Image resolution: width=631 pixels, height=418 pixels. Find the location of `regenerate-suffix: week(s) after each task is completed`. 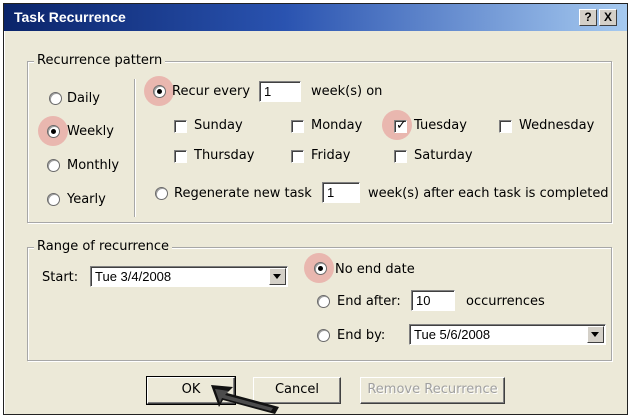

regenerate-suffix: week(s) after each task is completed is located at coordinates (488, 193).